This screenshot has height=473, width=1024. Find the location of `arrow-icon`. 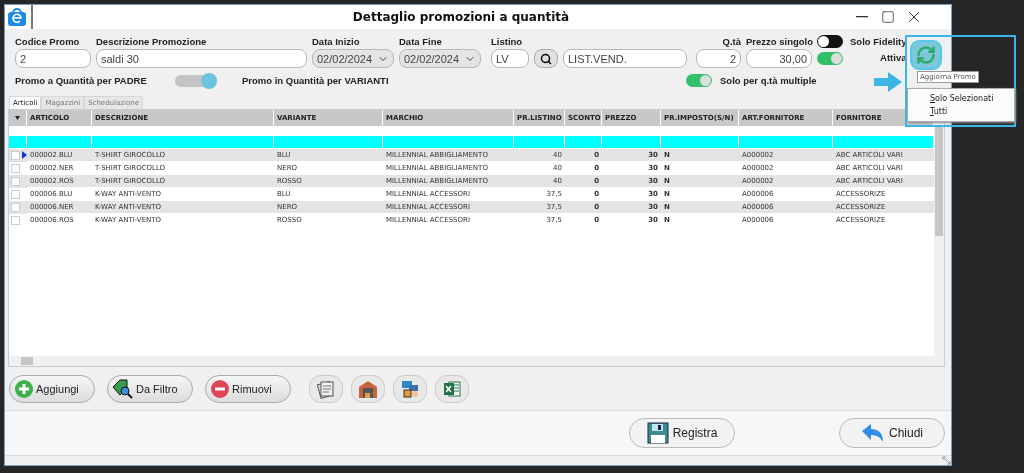

arrow-icon is located at coordinates (888, 82).